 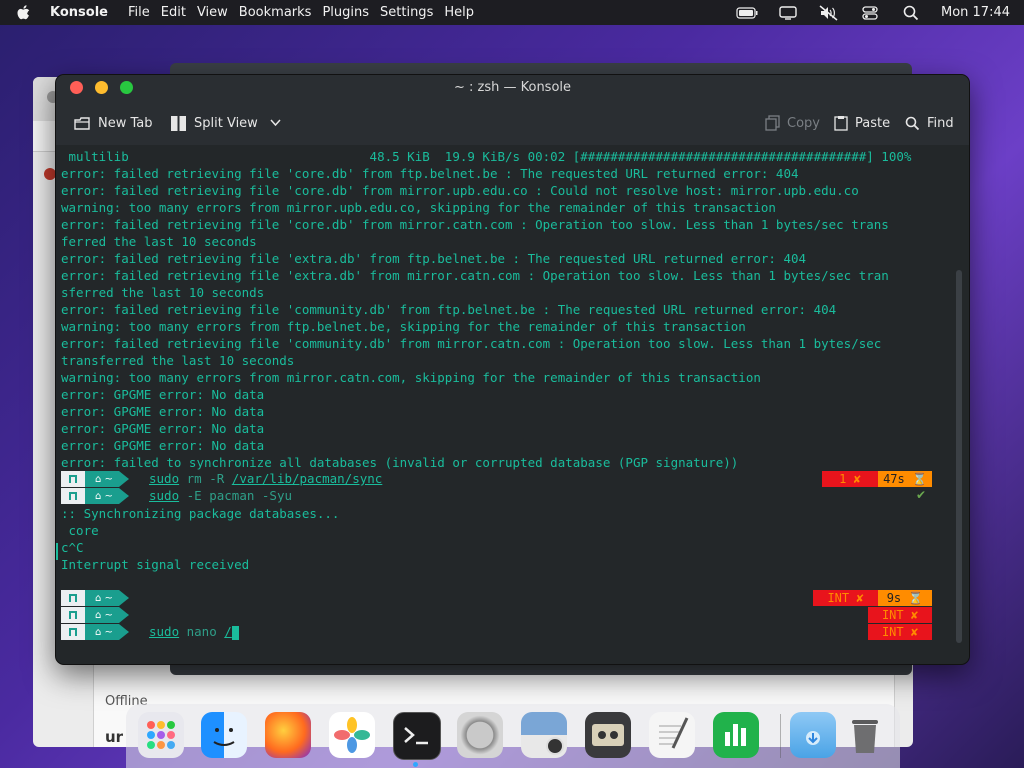 What do you see at coordinates (921, 495) in the screenshot?
I see `success-check-icon: ✔` at bounding box center [921, 495].